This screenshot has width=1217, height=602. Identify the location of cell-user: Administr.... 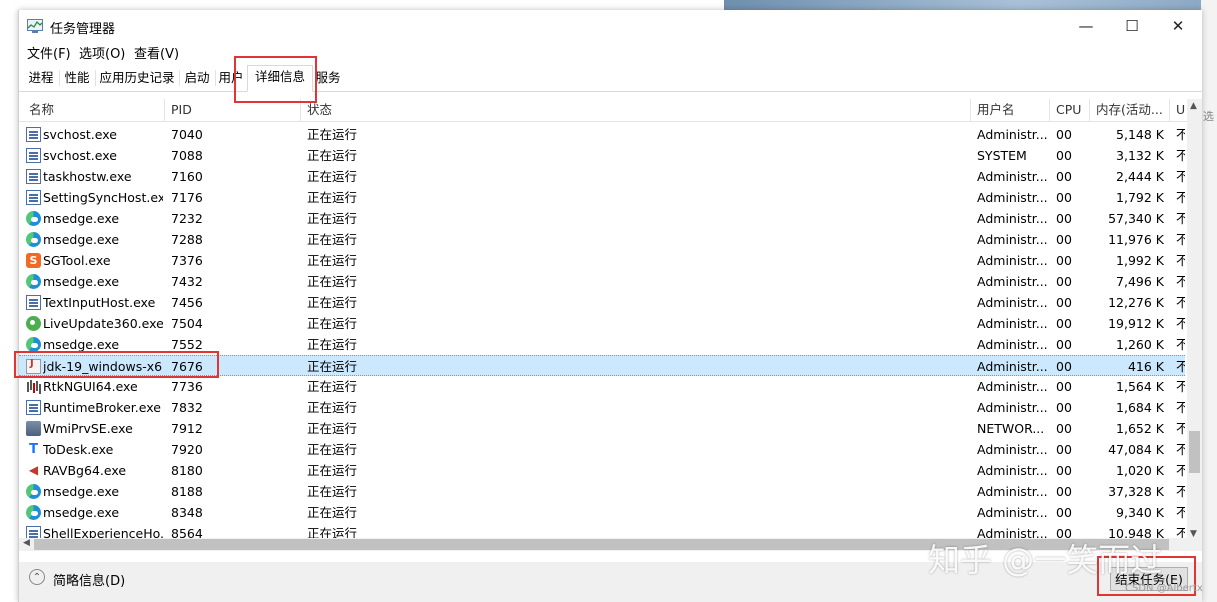
(1012, 176).